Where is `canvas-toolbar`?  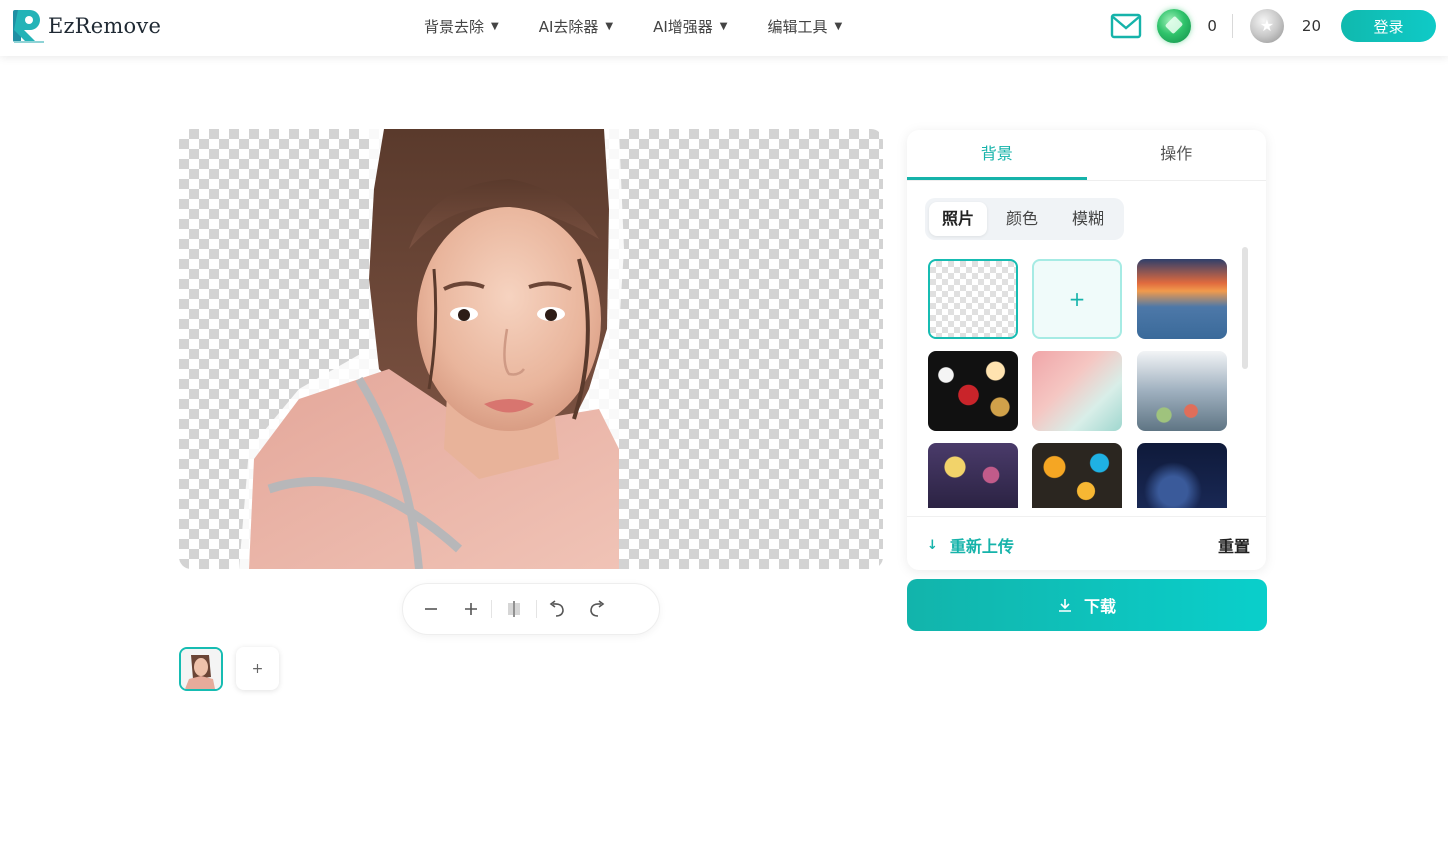 canvas-toolbar is located at coordinates (531, 609).